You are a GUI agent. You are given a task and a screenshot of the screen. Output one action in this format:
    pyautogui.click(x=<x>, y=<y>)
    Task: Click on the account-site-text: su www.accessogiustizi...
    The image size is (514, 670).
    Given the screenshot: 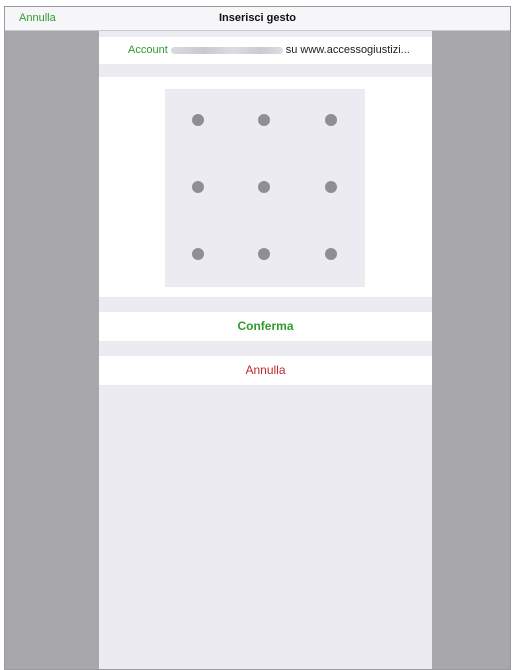 What is the action you would take?
    pyautogui.click(x=347, y=50)
    